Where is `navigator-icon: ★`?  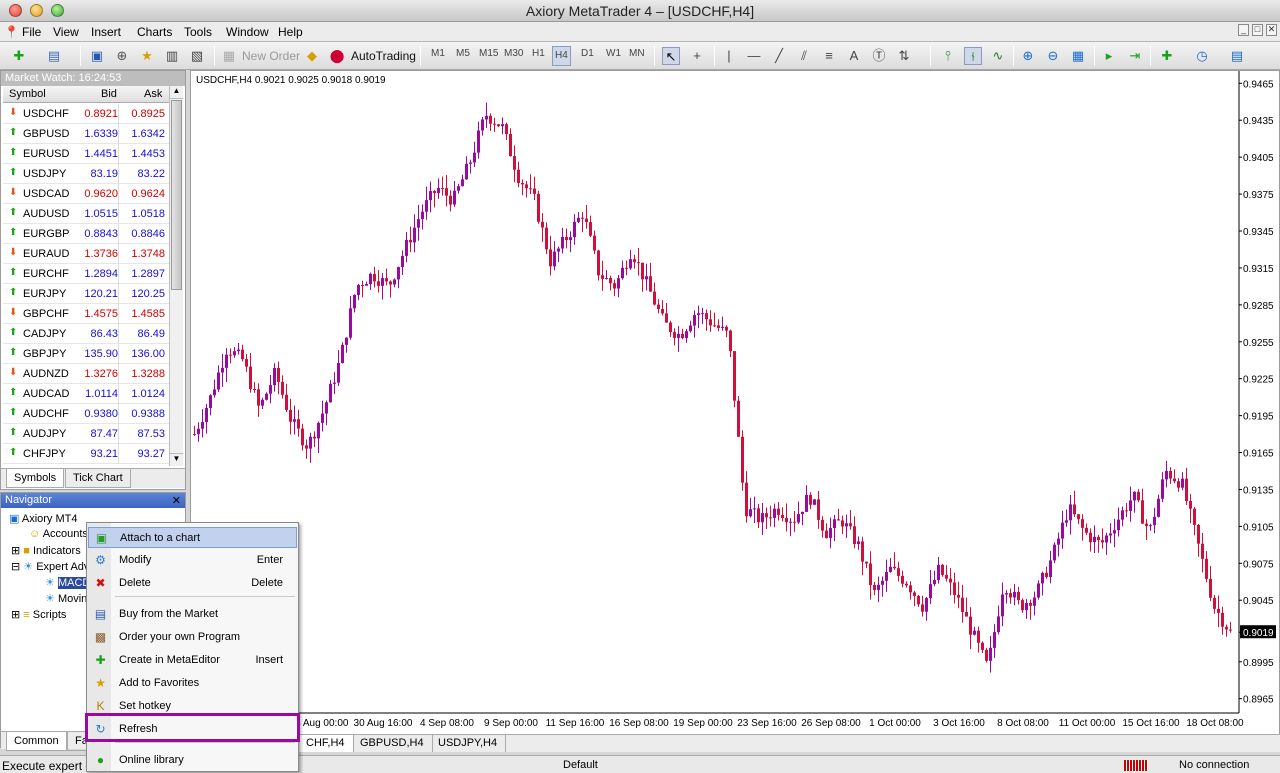 navigator-icon: ★ is located at coordinates (147, 56).